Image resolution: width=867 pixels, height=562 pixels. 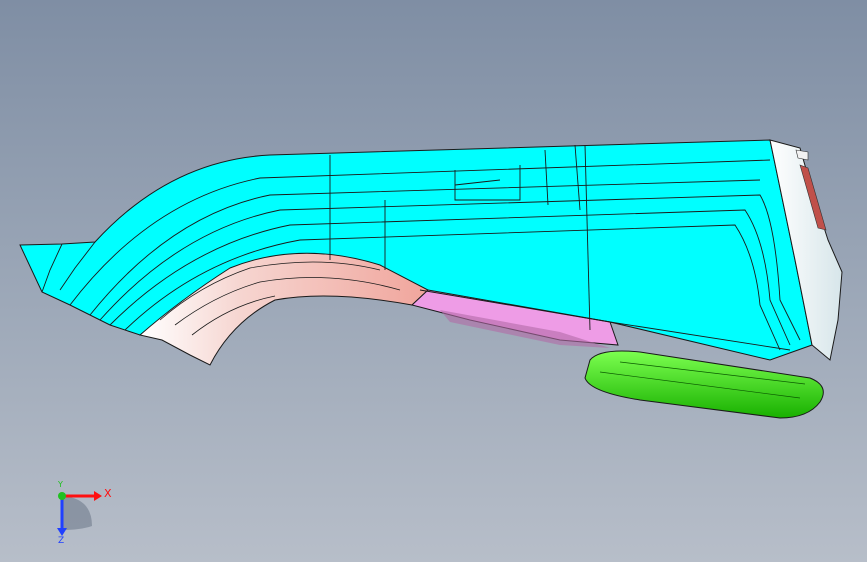 I want to click on x-axis-label: X, so click(x=108, y=493).